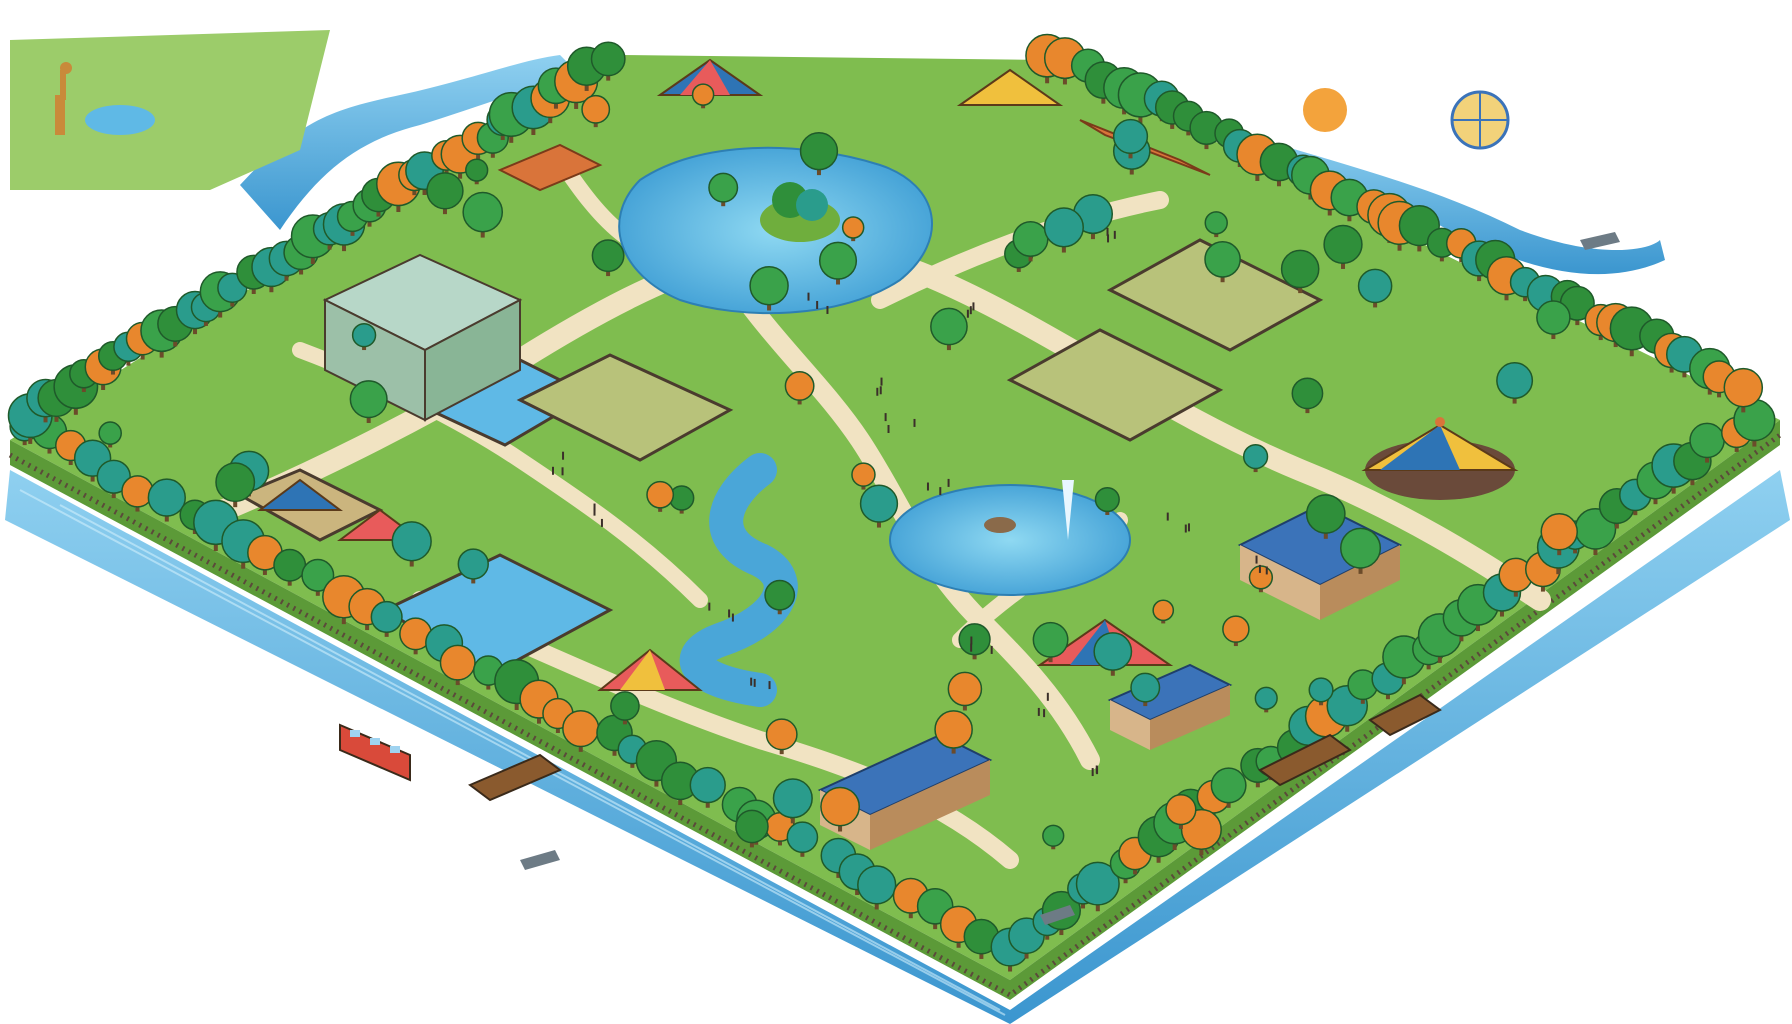 The height and width of the screenshot is (1024, 1792). I want to click on bus-icon, so click(375, 752).